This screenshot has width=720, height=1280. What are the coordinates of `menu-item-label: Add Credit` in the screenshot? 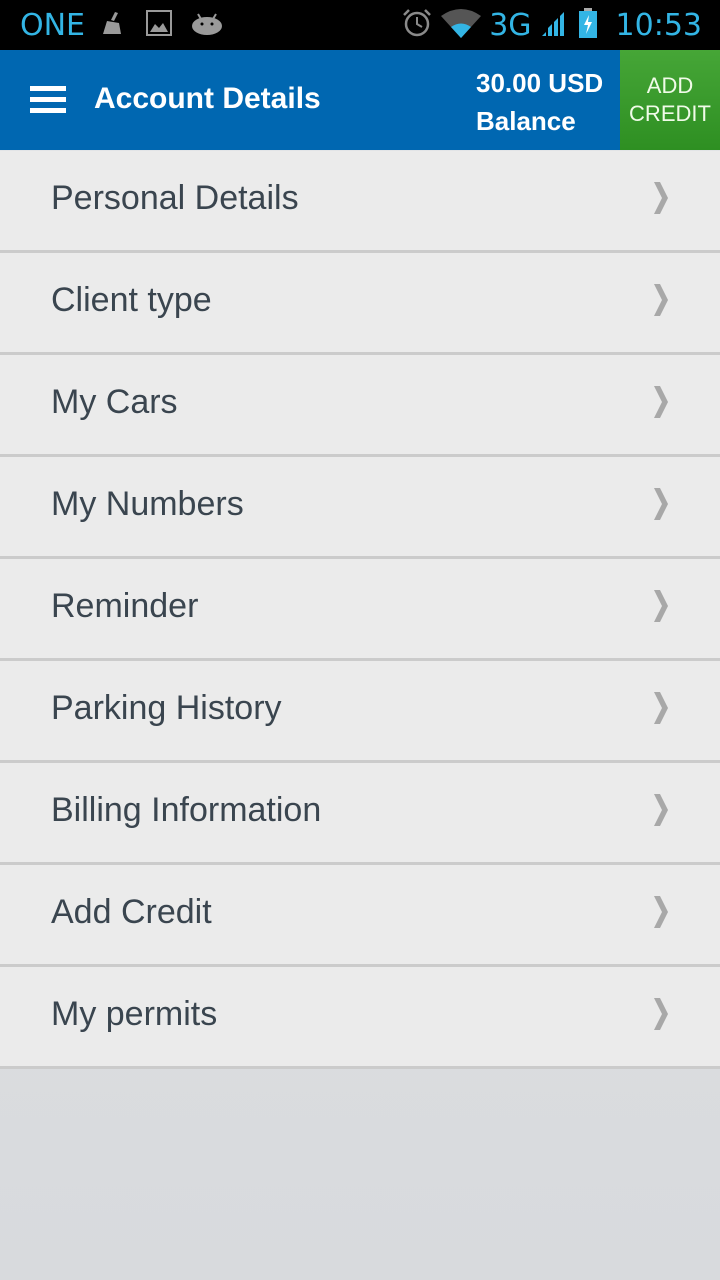 It's located at (131, 912).